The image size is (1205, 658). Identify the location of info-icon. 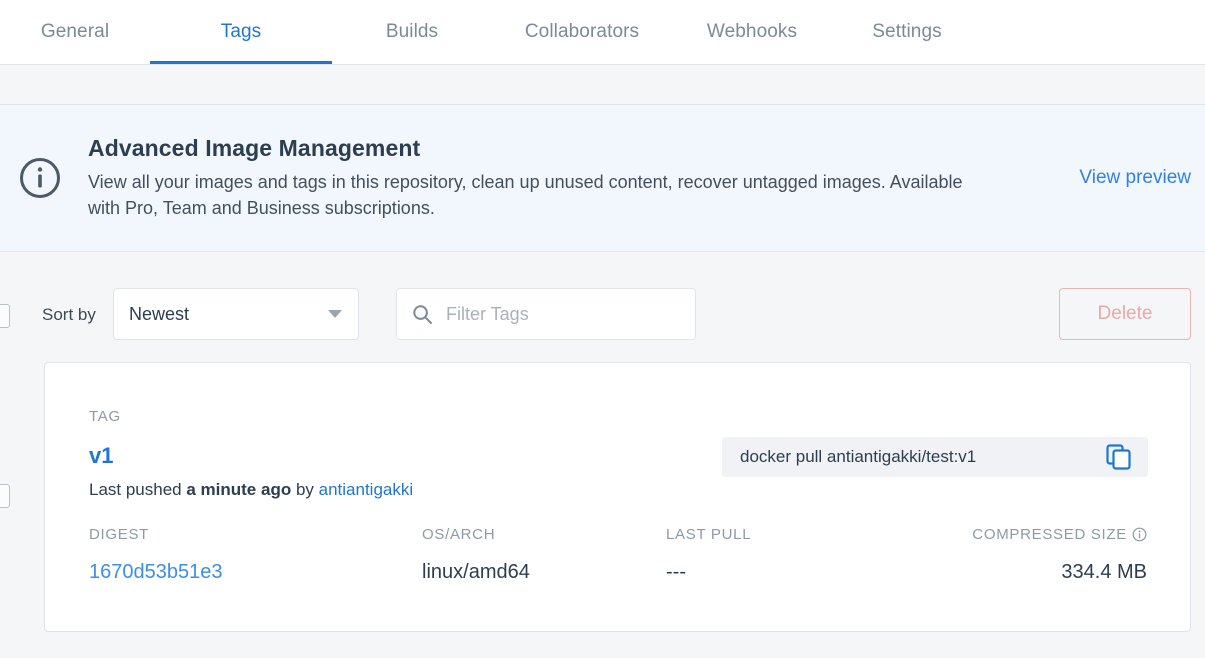
(1139, 534).